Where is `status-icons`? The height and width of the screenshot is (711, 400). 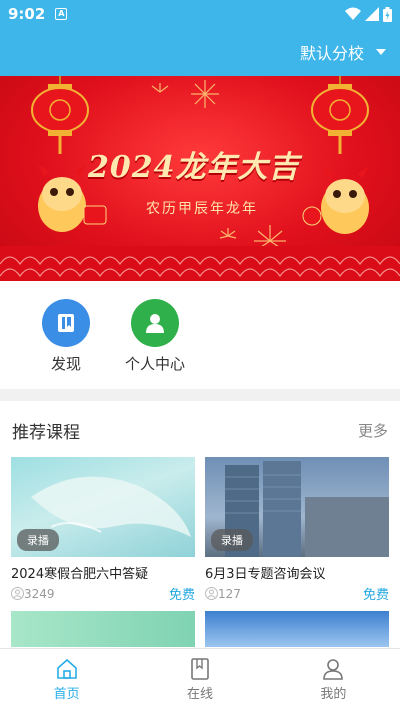
status-icons is located at coordinates (368, 14).